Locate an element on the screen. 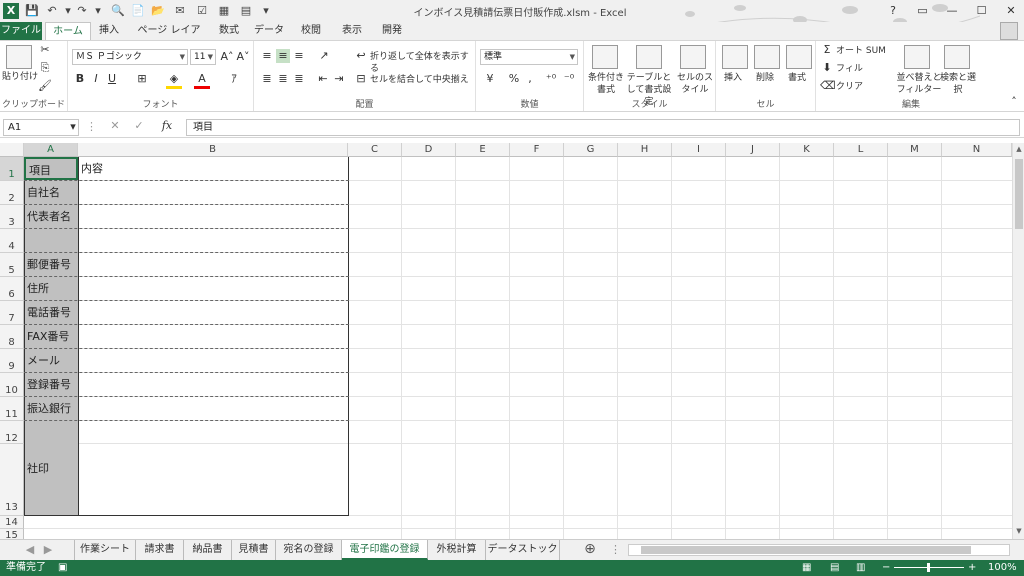 Image resolution: width=1024 pixels, height=576 pixels. cell-a9: メール is located at coordinates (51, 360).